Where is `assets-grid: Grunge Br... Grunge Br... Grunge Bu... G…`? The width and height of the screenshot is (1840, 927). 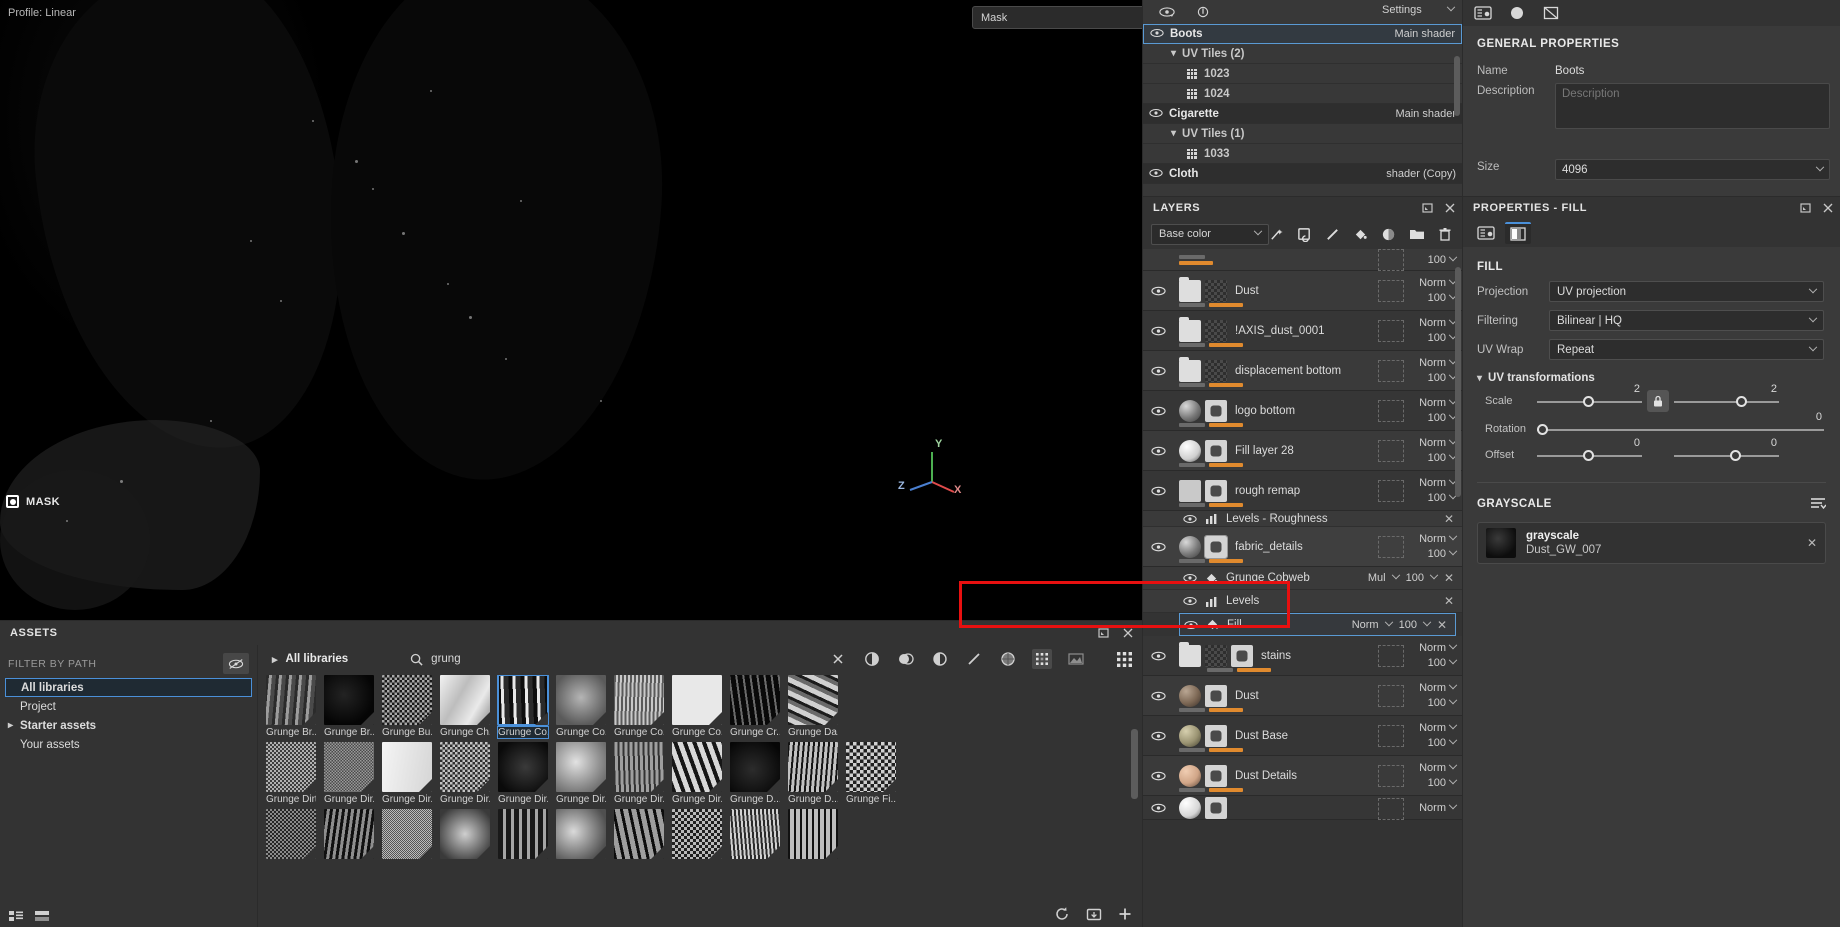 assets-grid: Grunge Br... Grunge Br... Grunge Bu... G… is located at coordinates (697, 786).